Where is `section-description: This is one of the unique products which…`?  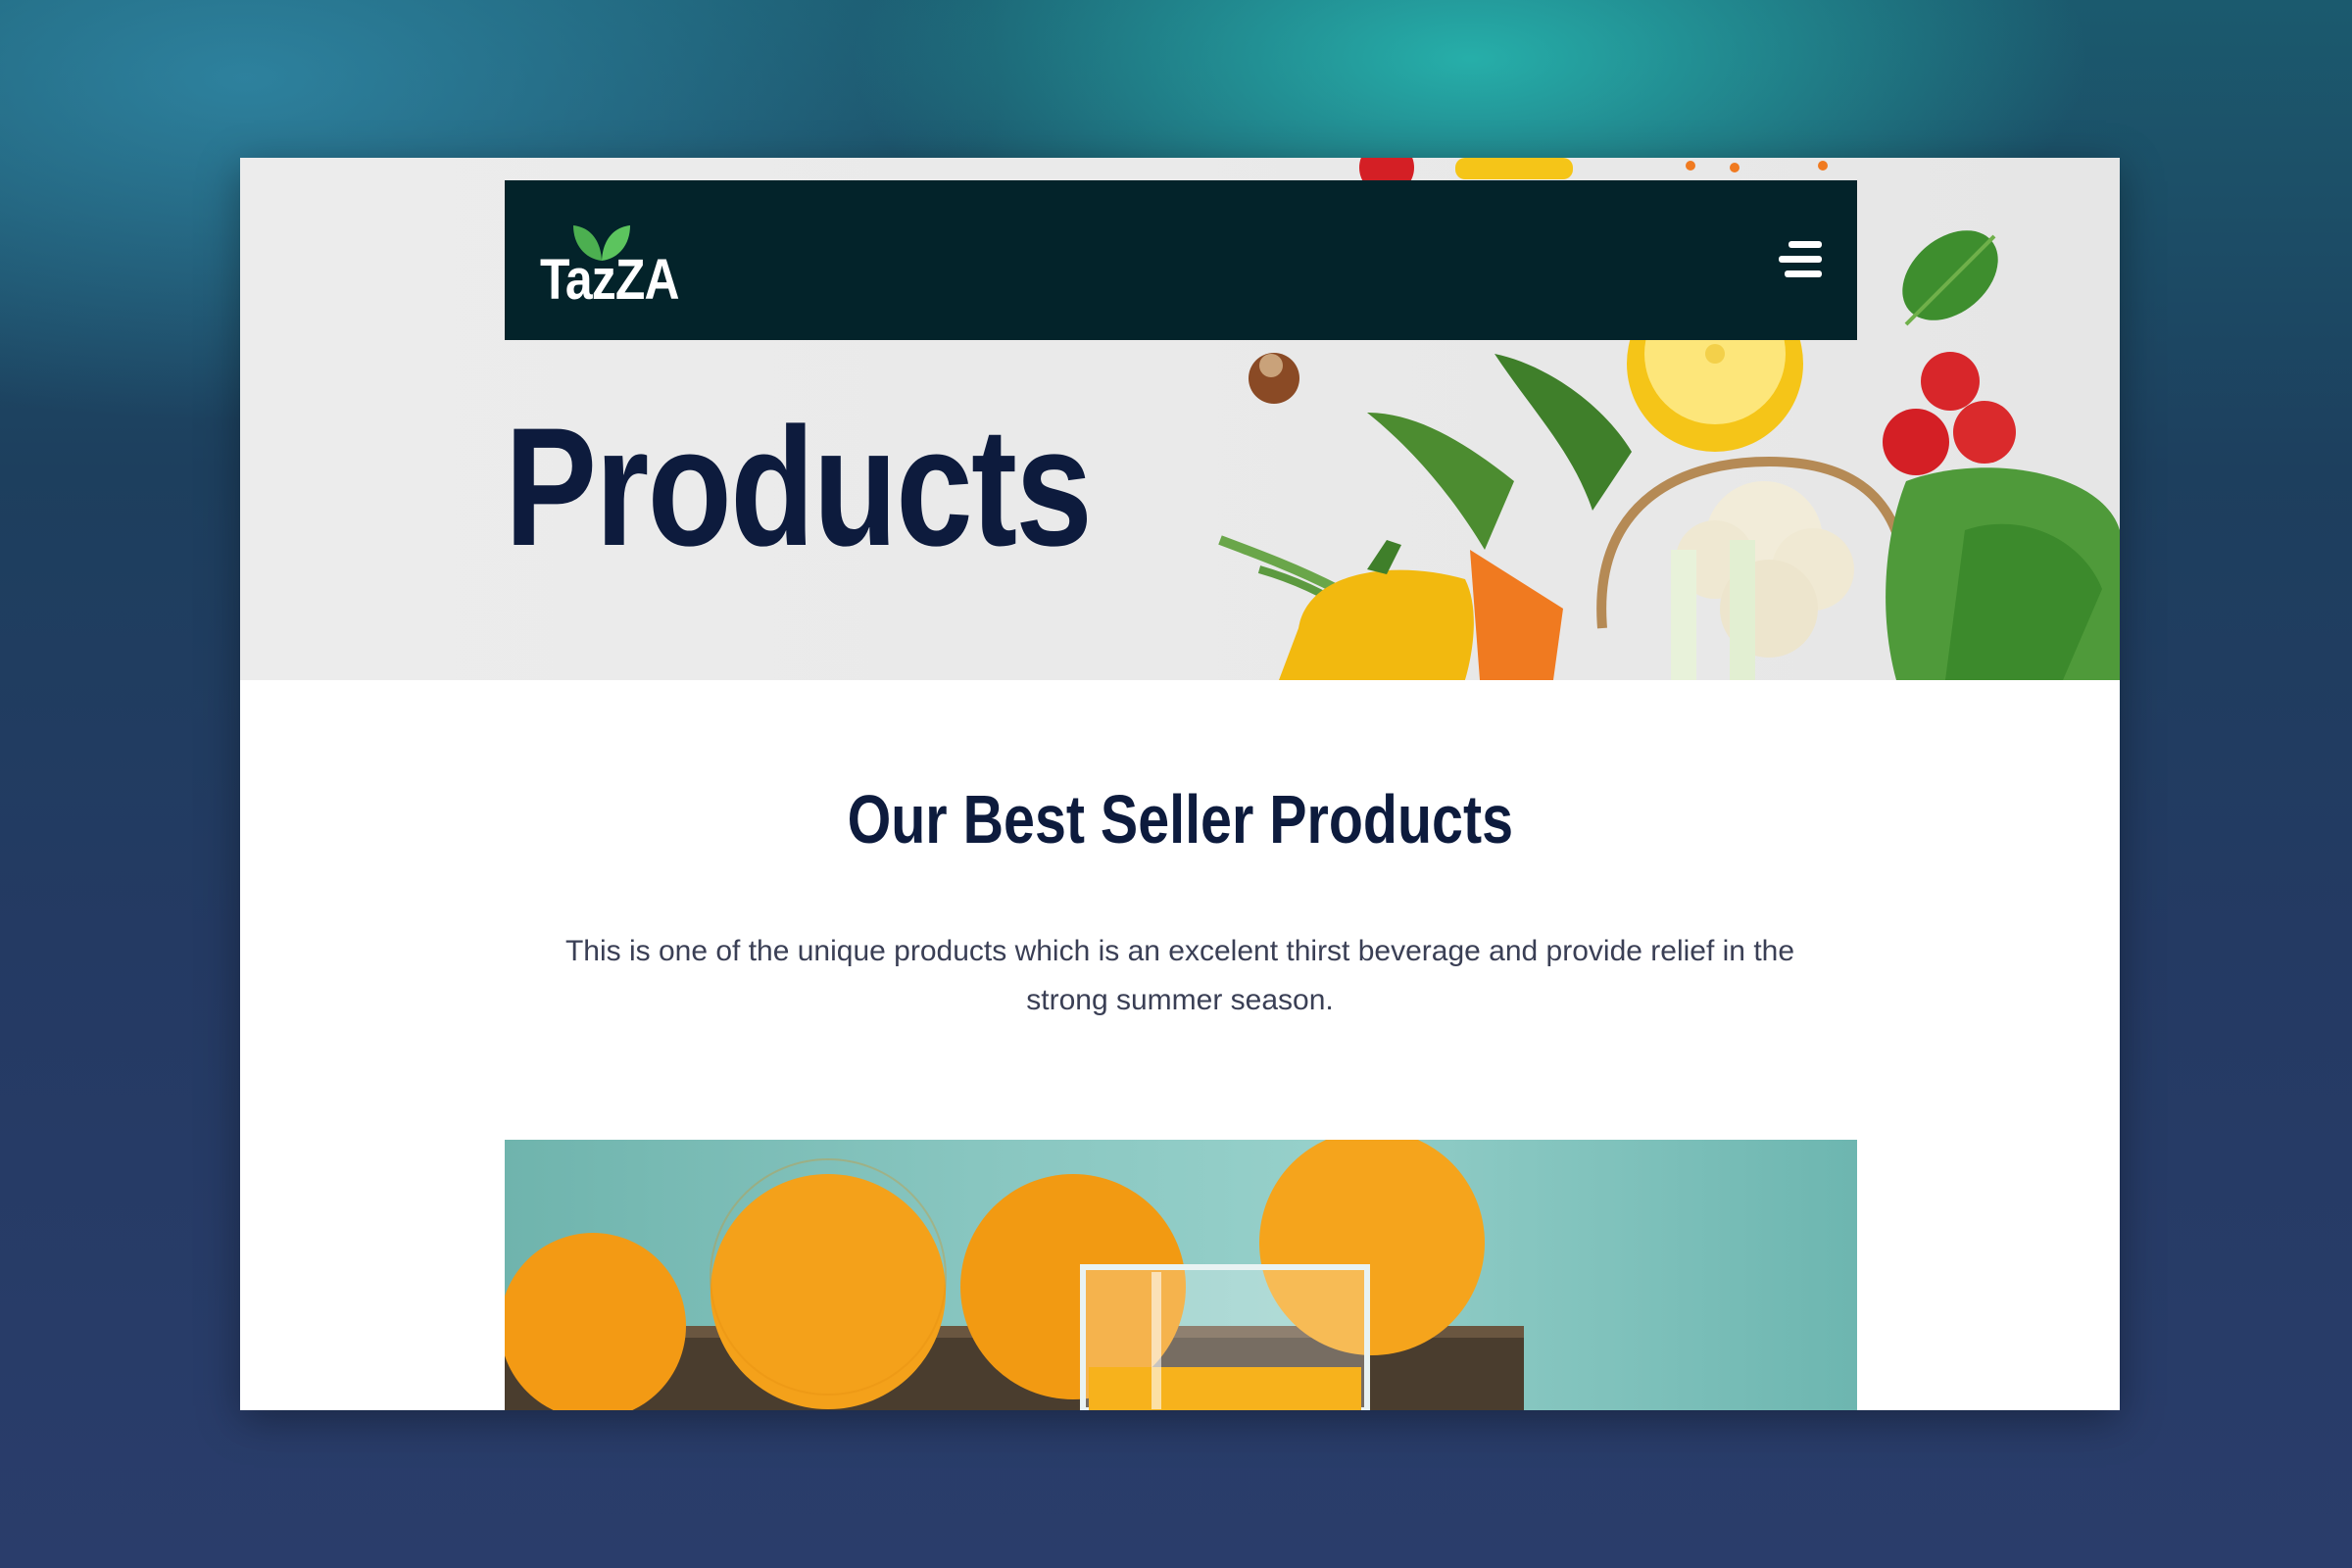 section-description: This is one of the unique products which… is located at coordinates (1179, 975).